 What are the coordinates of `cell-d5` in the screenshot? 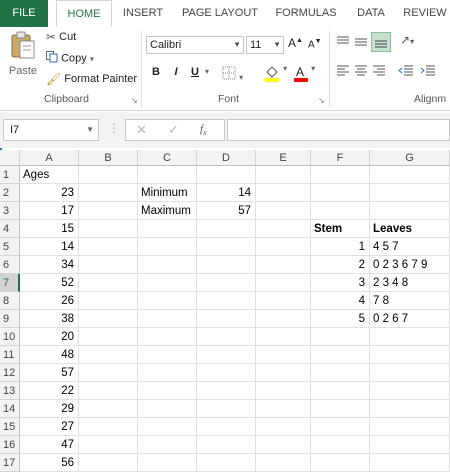 It's located at (226, 247).